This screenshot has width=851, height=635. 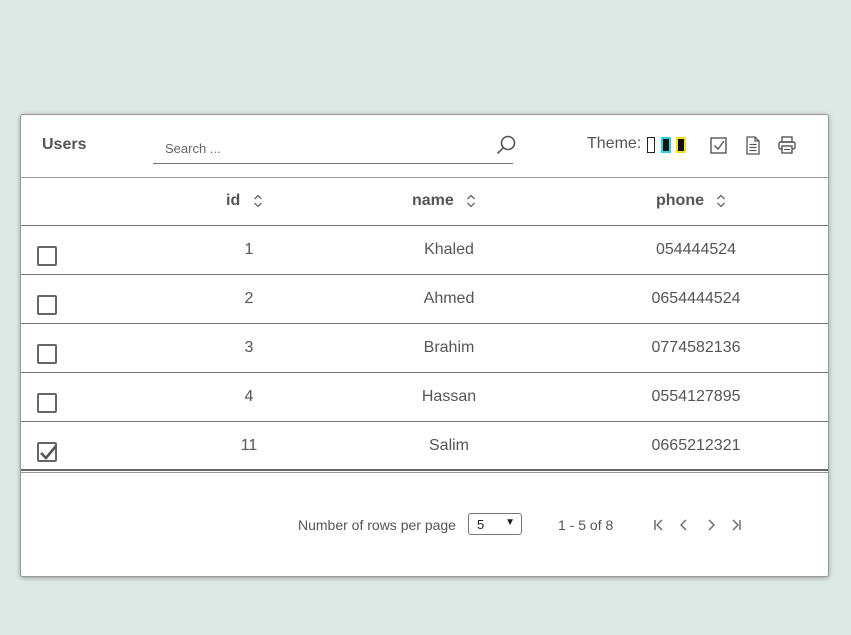 What do you see at coordinates (684, 525) in the screenshot?
I see `prev-page-icon` at bounding box center [684, 525].